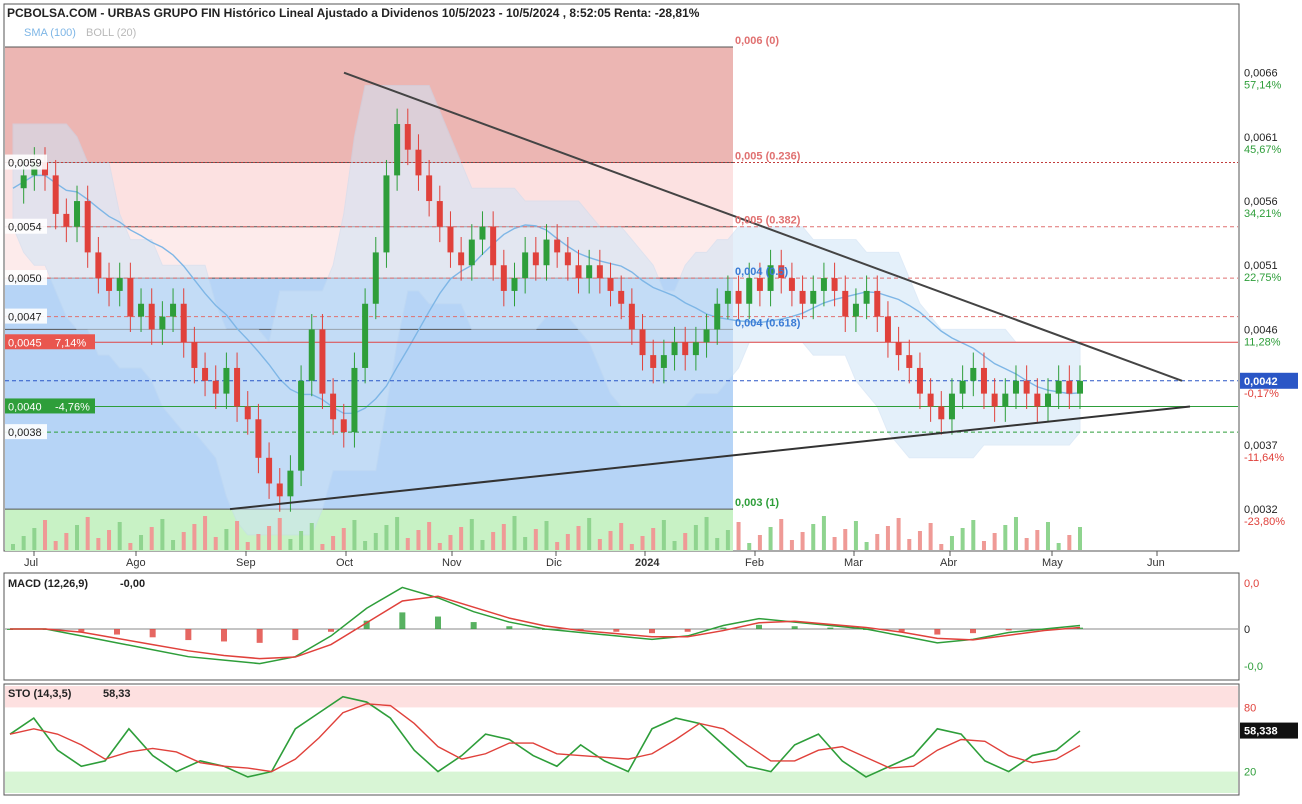  Describe the element at coordinates (754, 563) in the screenshot. I see `month-label-7: Feb` at that location.